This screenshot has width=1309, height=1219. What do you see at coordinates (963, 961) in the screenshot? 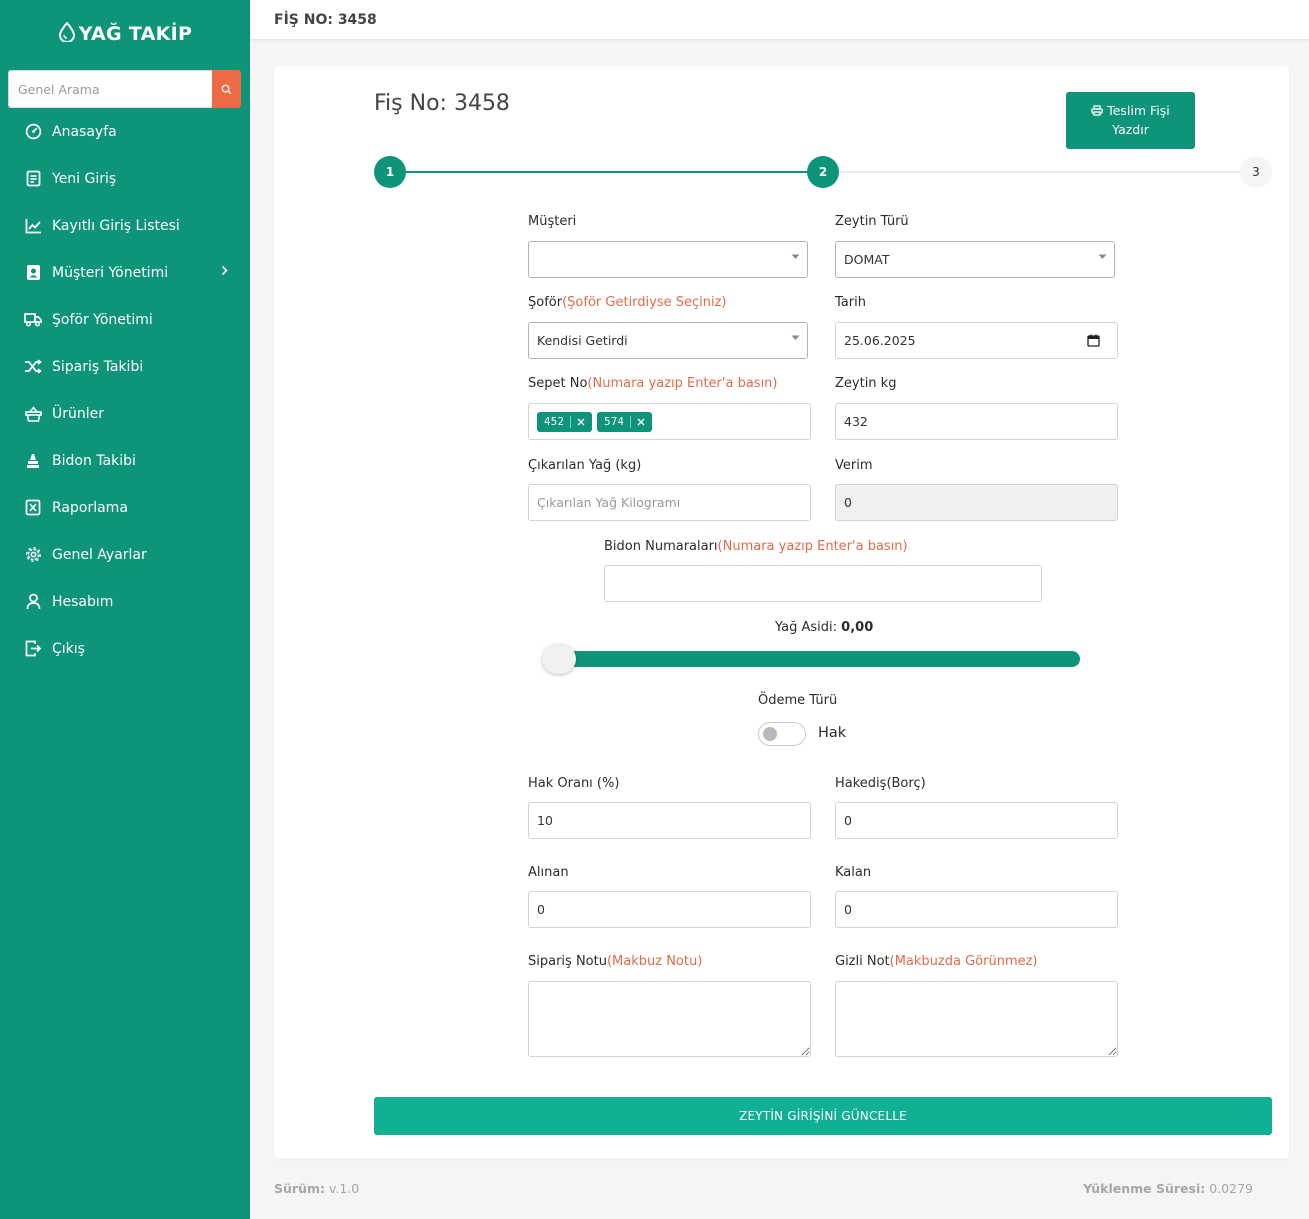
I see `gizli-not-hint: (Makbuzda Görünmez)` at bounding box center [963, 961].